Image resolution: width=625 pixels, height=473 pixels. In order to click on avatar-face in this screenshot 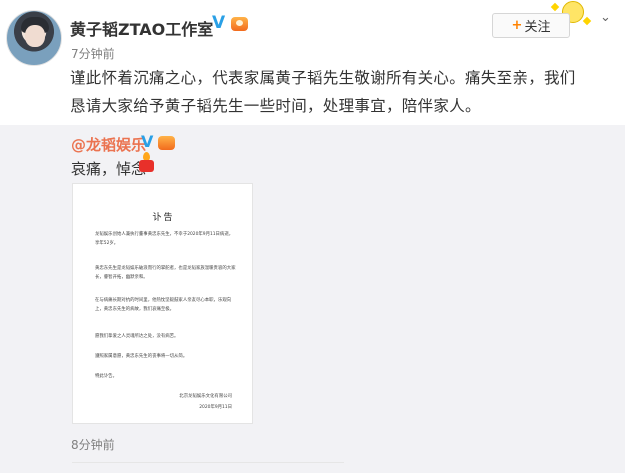, I will do `click(35, 36)`.